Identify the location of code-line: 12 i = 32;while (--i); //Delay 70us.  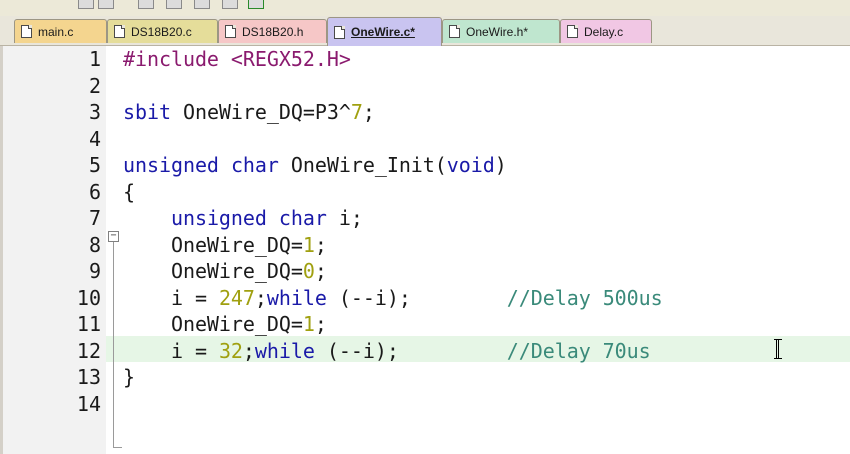
(425, 351).